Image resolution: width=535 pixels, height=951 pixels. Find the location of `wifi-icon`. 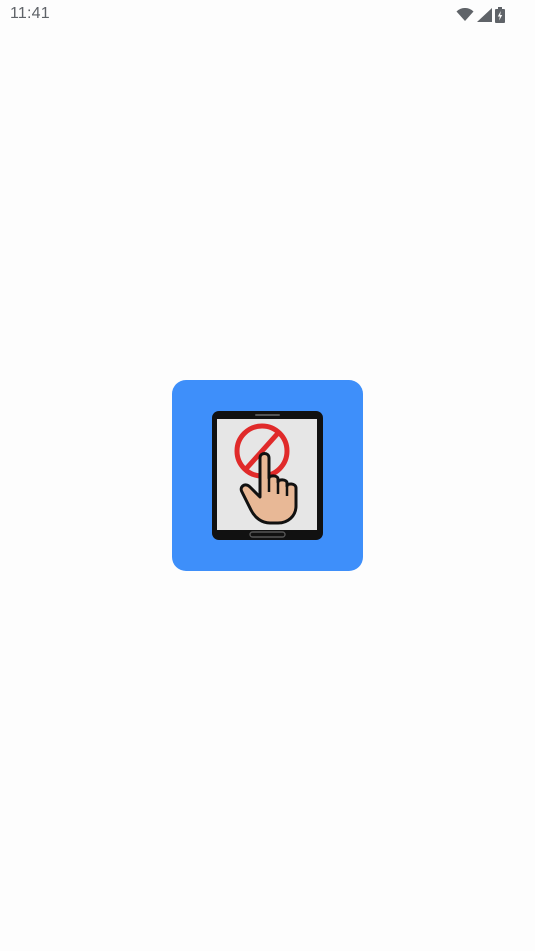

wifi-icon is located at coordinates (465, 15).